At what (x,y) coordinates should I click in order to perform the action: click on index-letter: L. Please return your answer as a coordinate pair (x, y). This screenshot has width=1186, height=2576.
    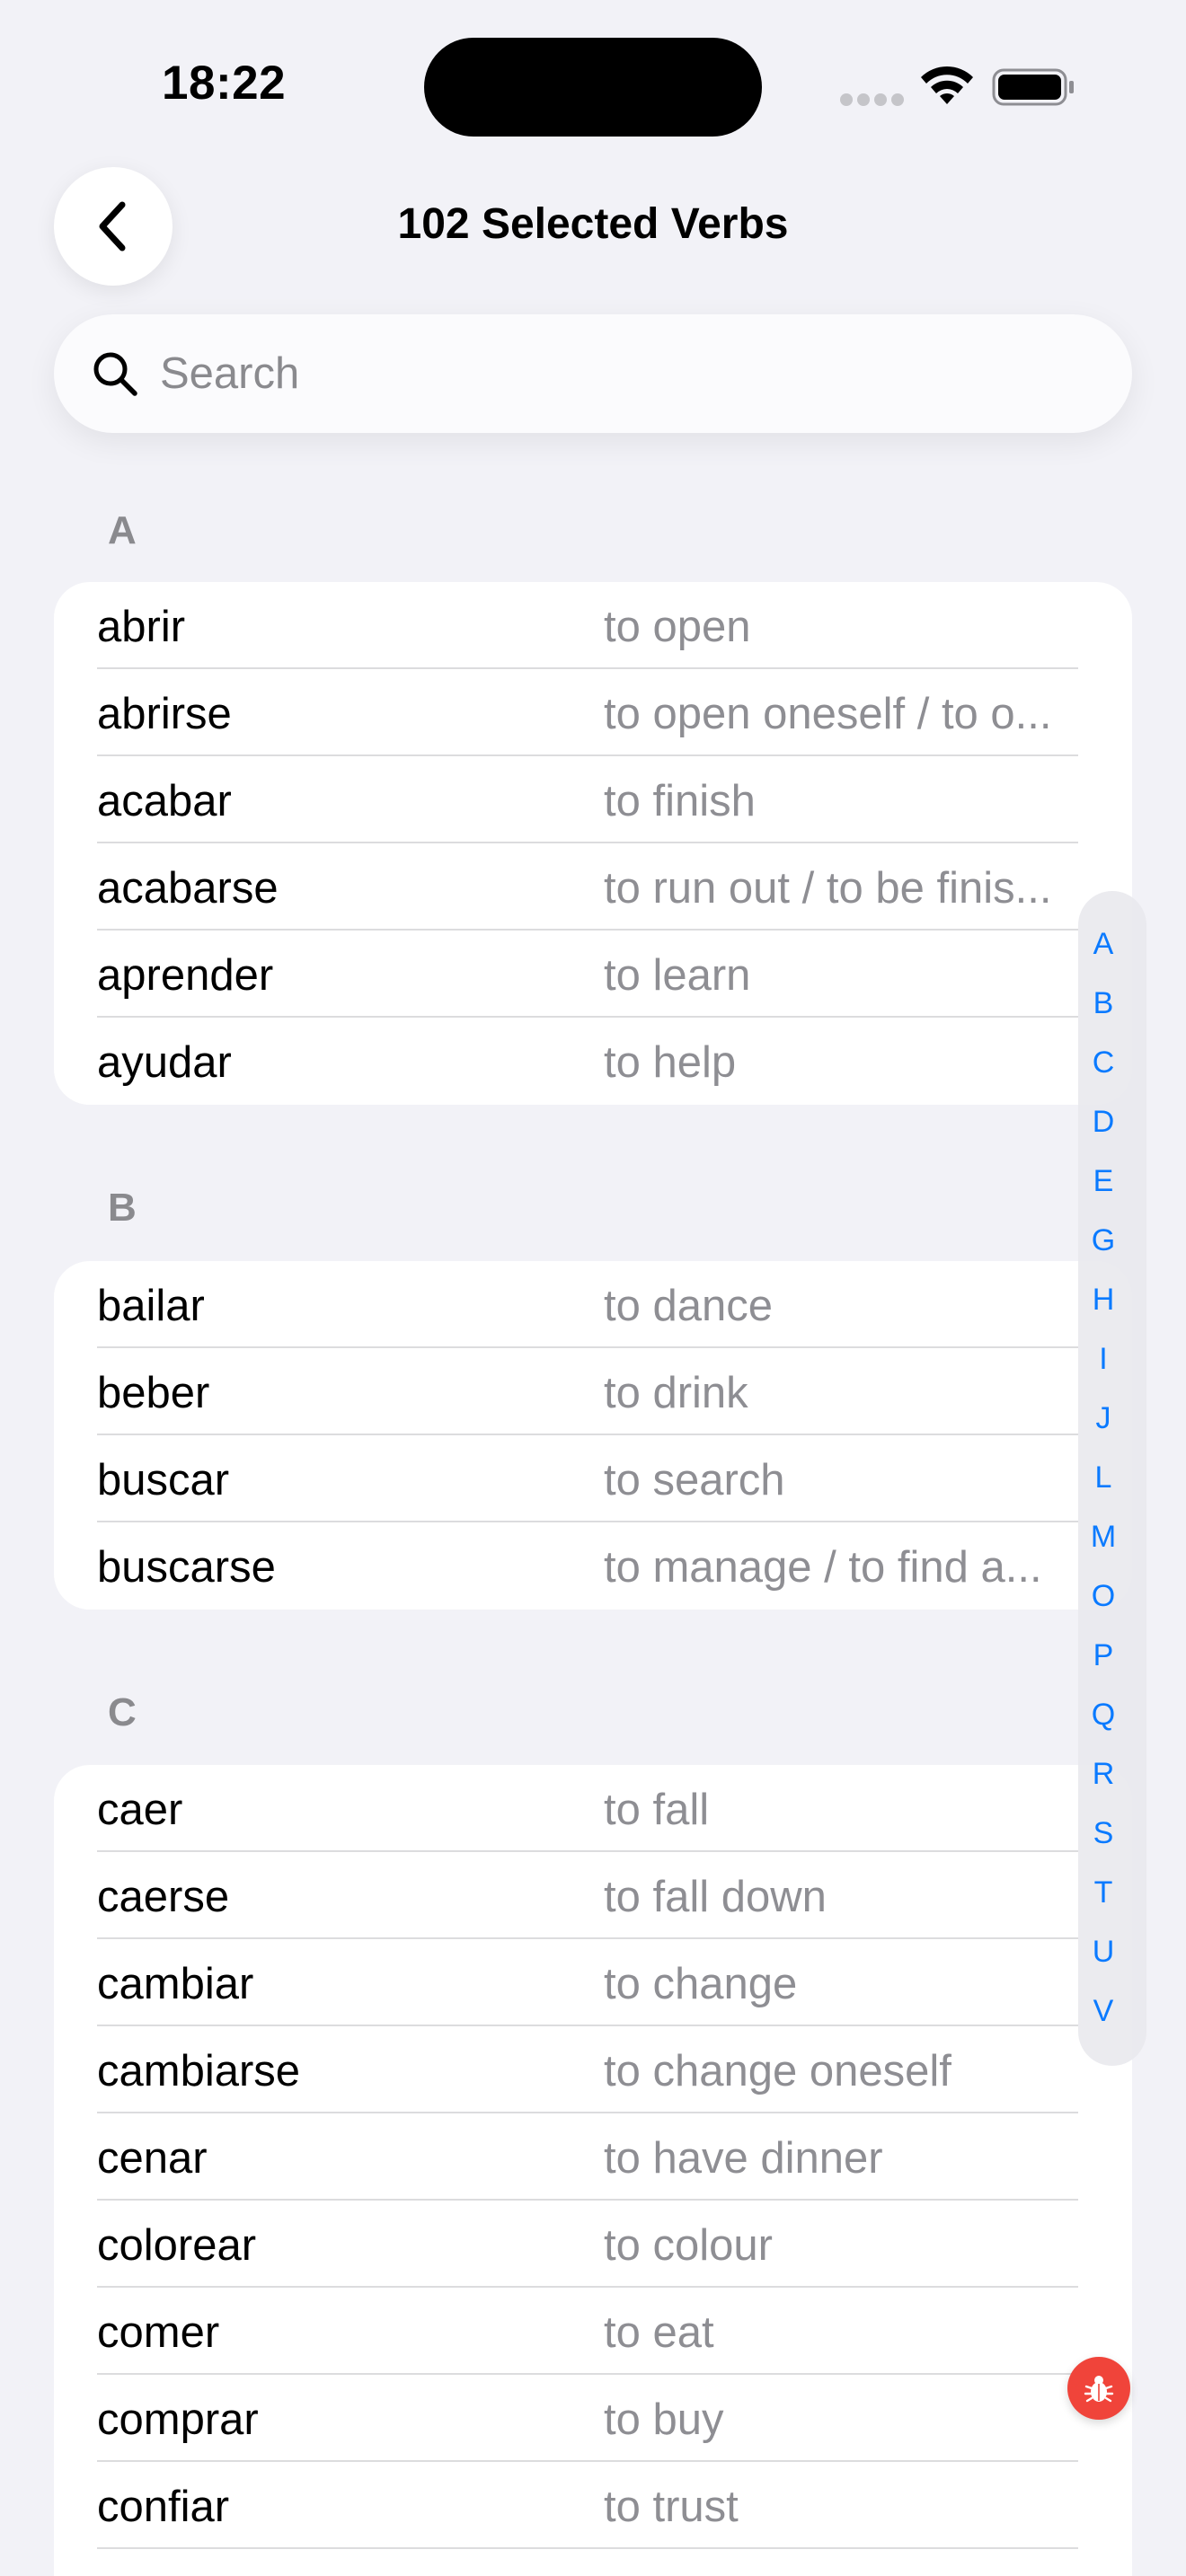
    Looking at the image, I should click on (1103, 1477).